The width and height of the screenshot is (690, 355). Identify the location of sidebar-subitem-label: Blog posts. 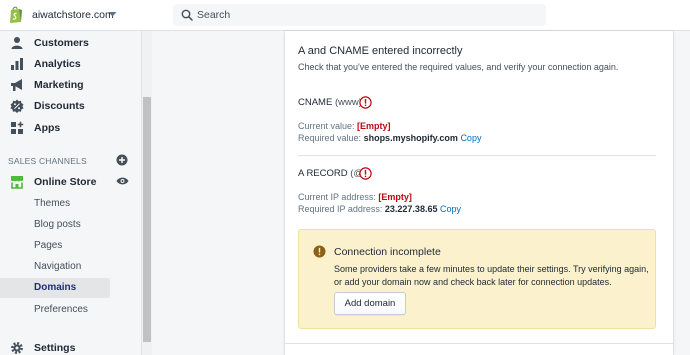
(57, 224).